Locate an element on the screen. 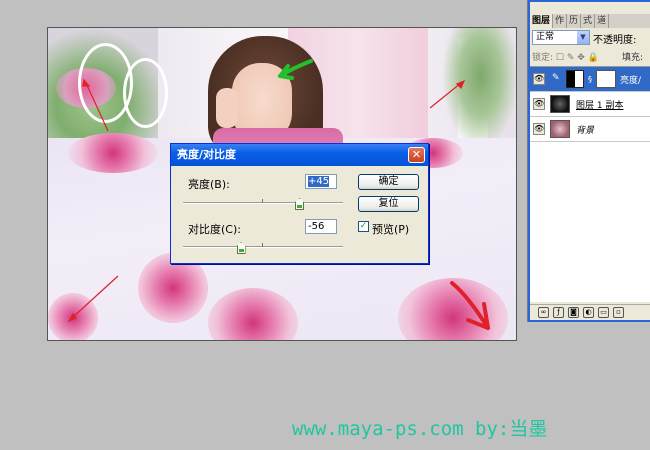  layer-name: 图层 1 副本 is located at coordinates (600, 106).